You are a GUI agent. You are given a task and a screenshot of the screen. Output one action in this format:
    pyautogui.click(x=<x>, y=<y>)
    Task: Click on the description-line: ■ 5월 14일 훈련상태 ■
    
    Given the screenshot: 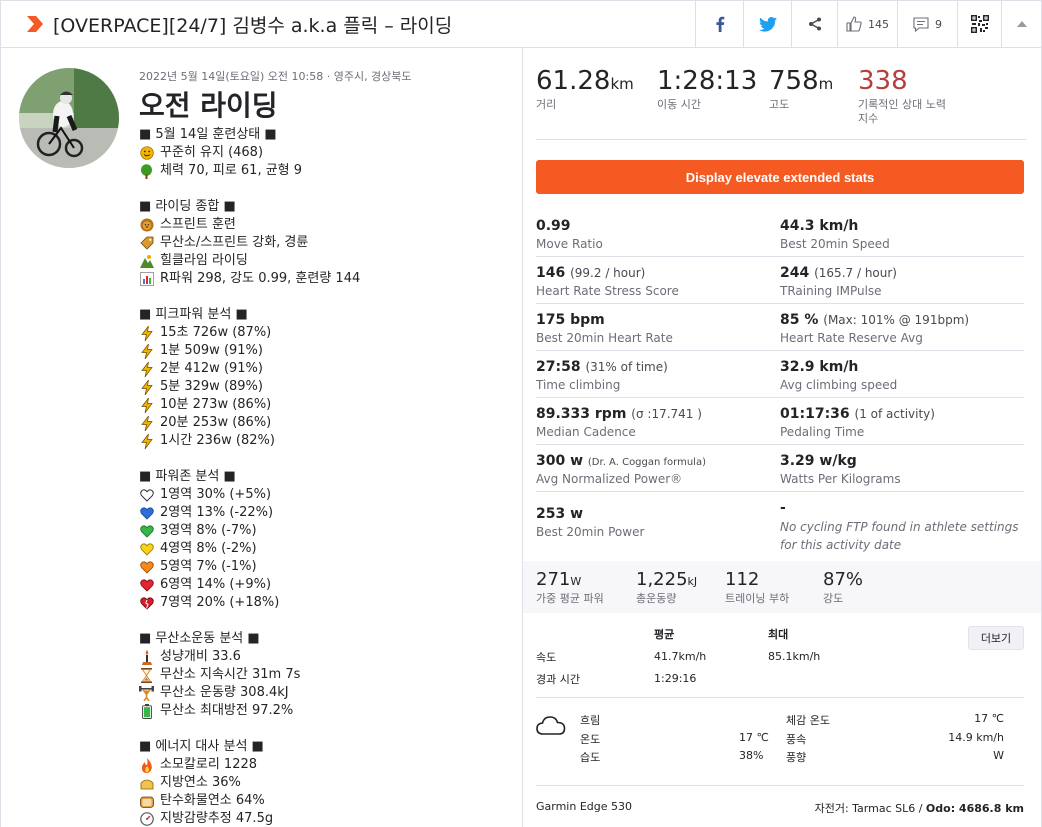 What is the action you would take?
    pyautogui.click(x=324, y=135)
    